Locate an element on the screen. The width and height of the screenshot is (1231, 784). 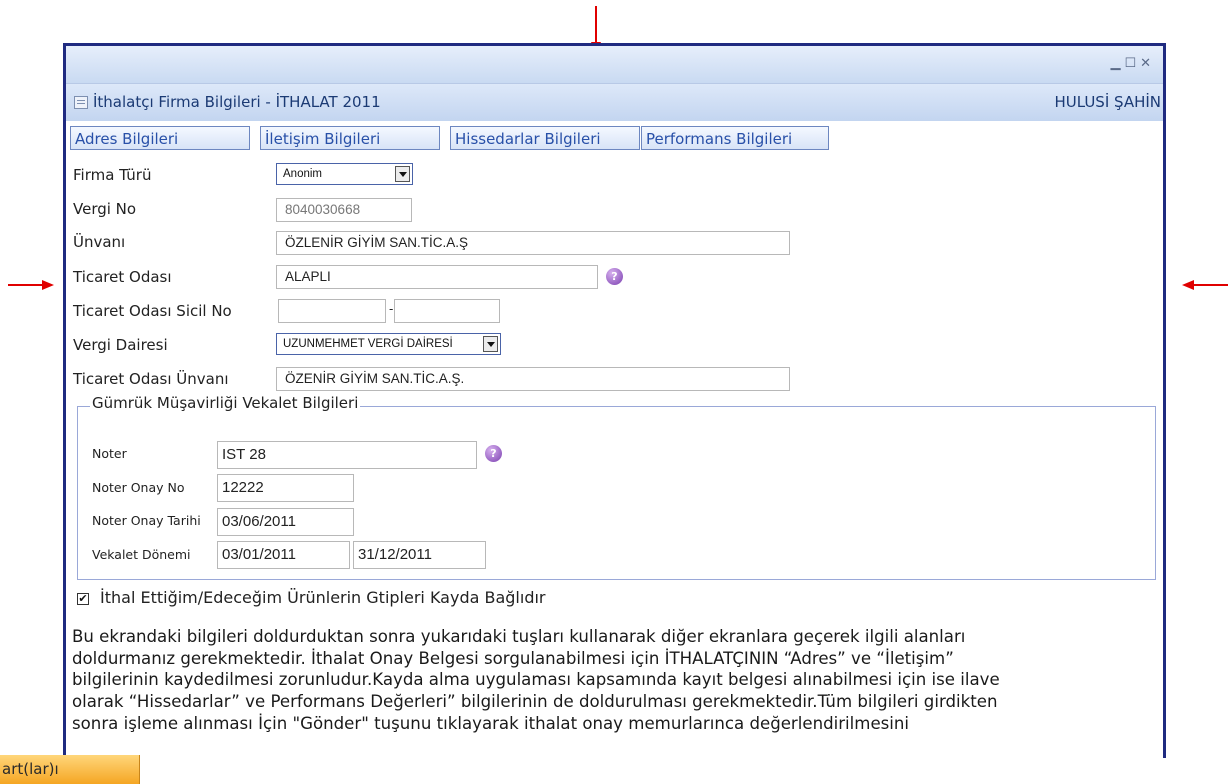
noter-field: IST 28 is located at coordinates (347, 455).